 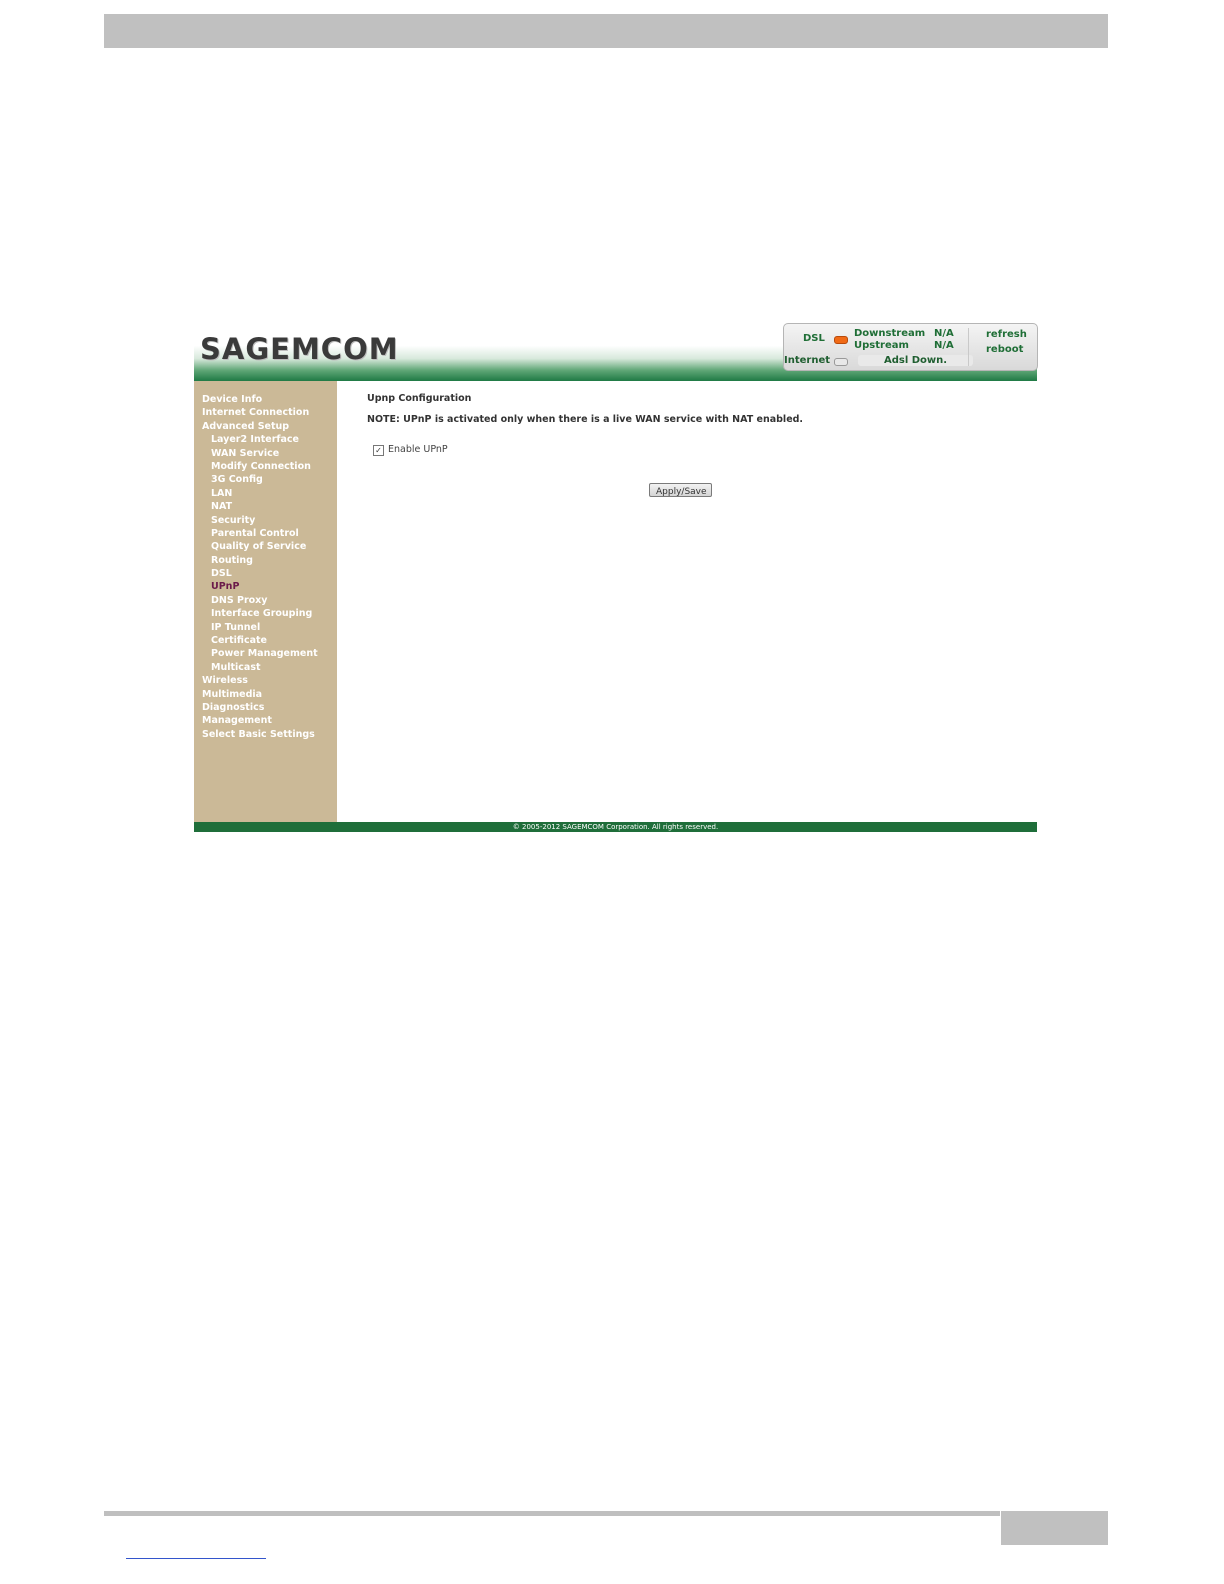 What do you see at coordinates (265, 667) in the screenshot?
I see `sidebar-item-multicast: Multicast` at bounding box center [265, 667].